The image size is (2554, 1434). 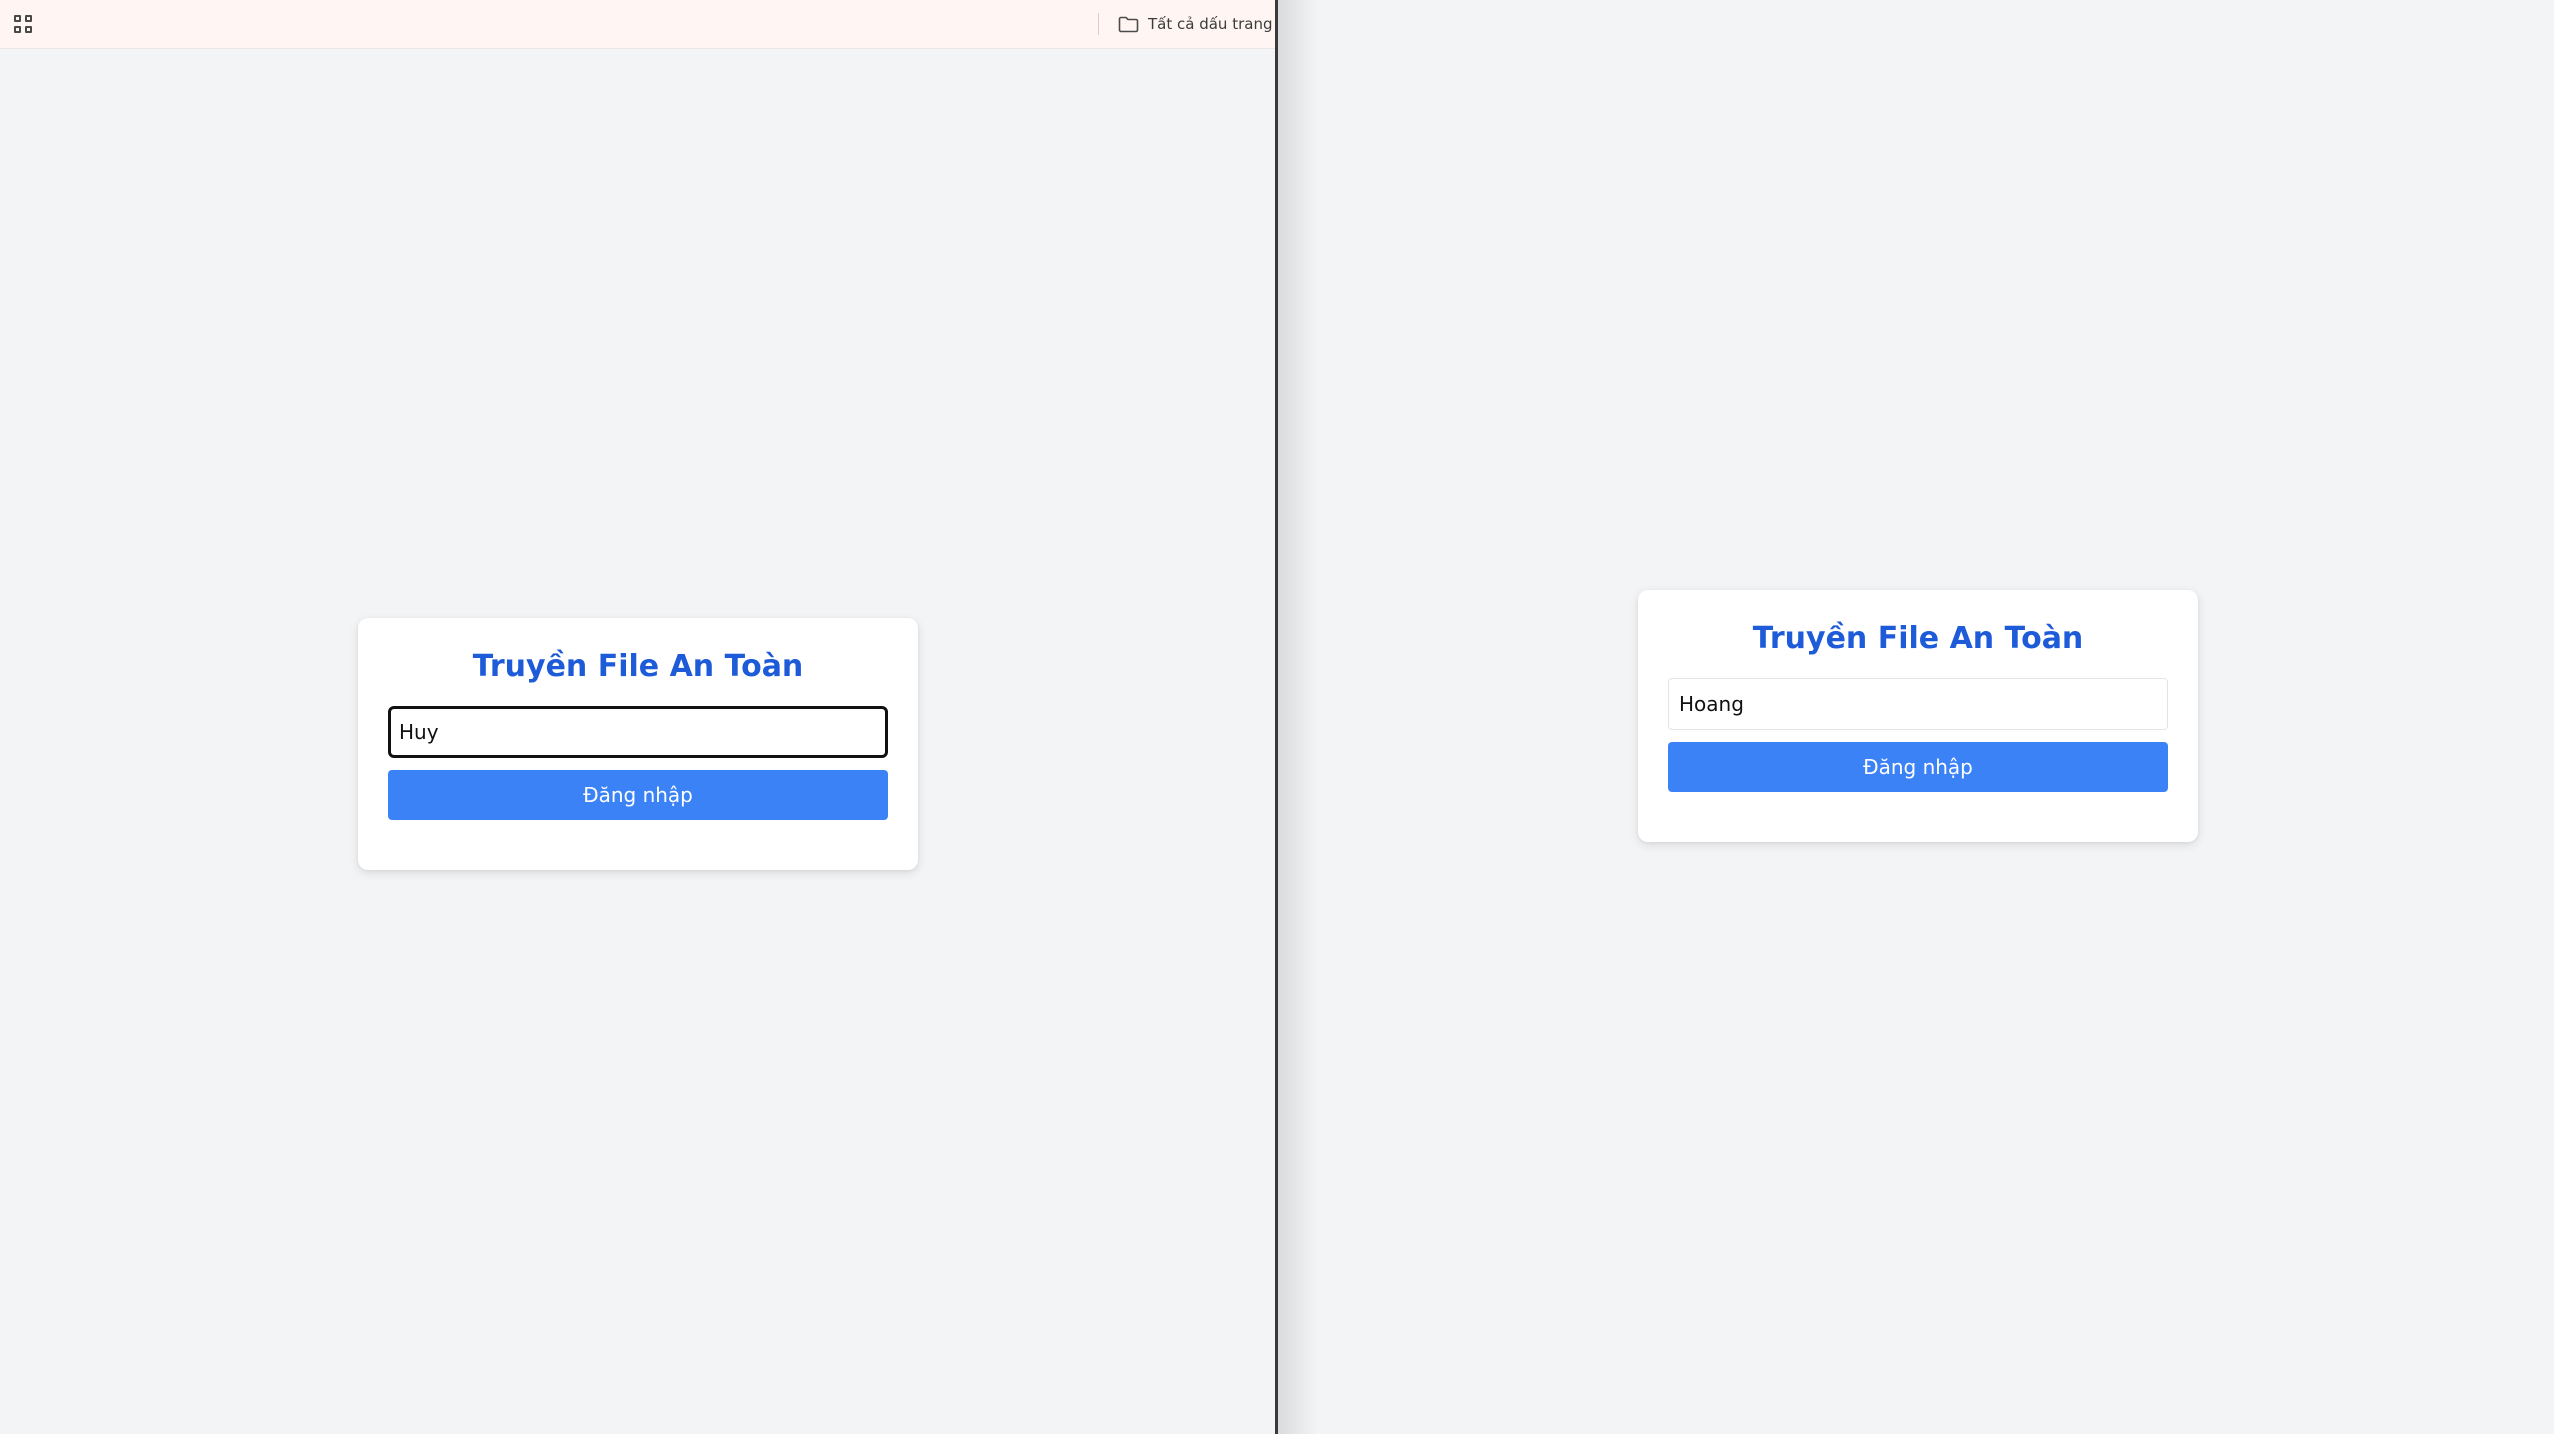 I want to click on apps-grid-icon, so click(x=23, y=24).